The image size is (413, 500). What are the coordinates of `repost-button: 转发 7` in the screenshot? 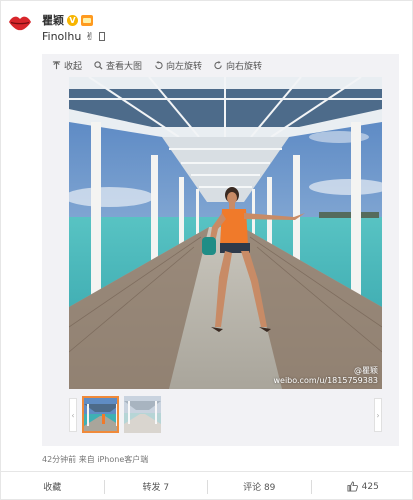 It's located at (156, 486).